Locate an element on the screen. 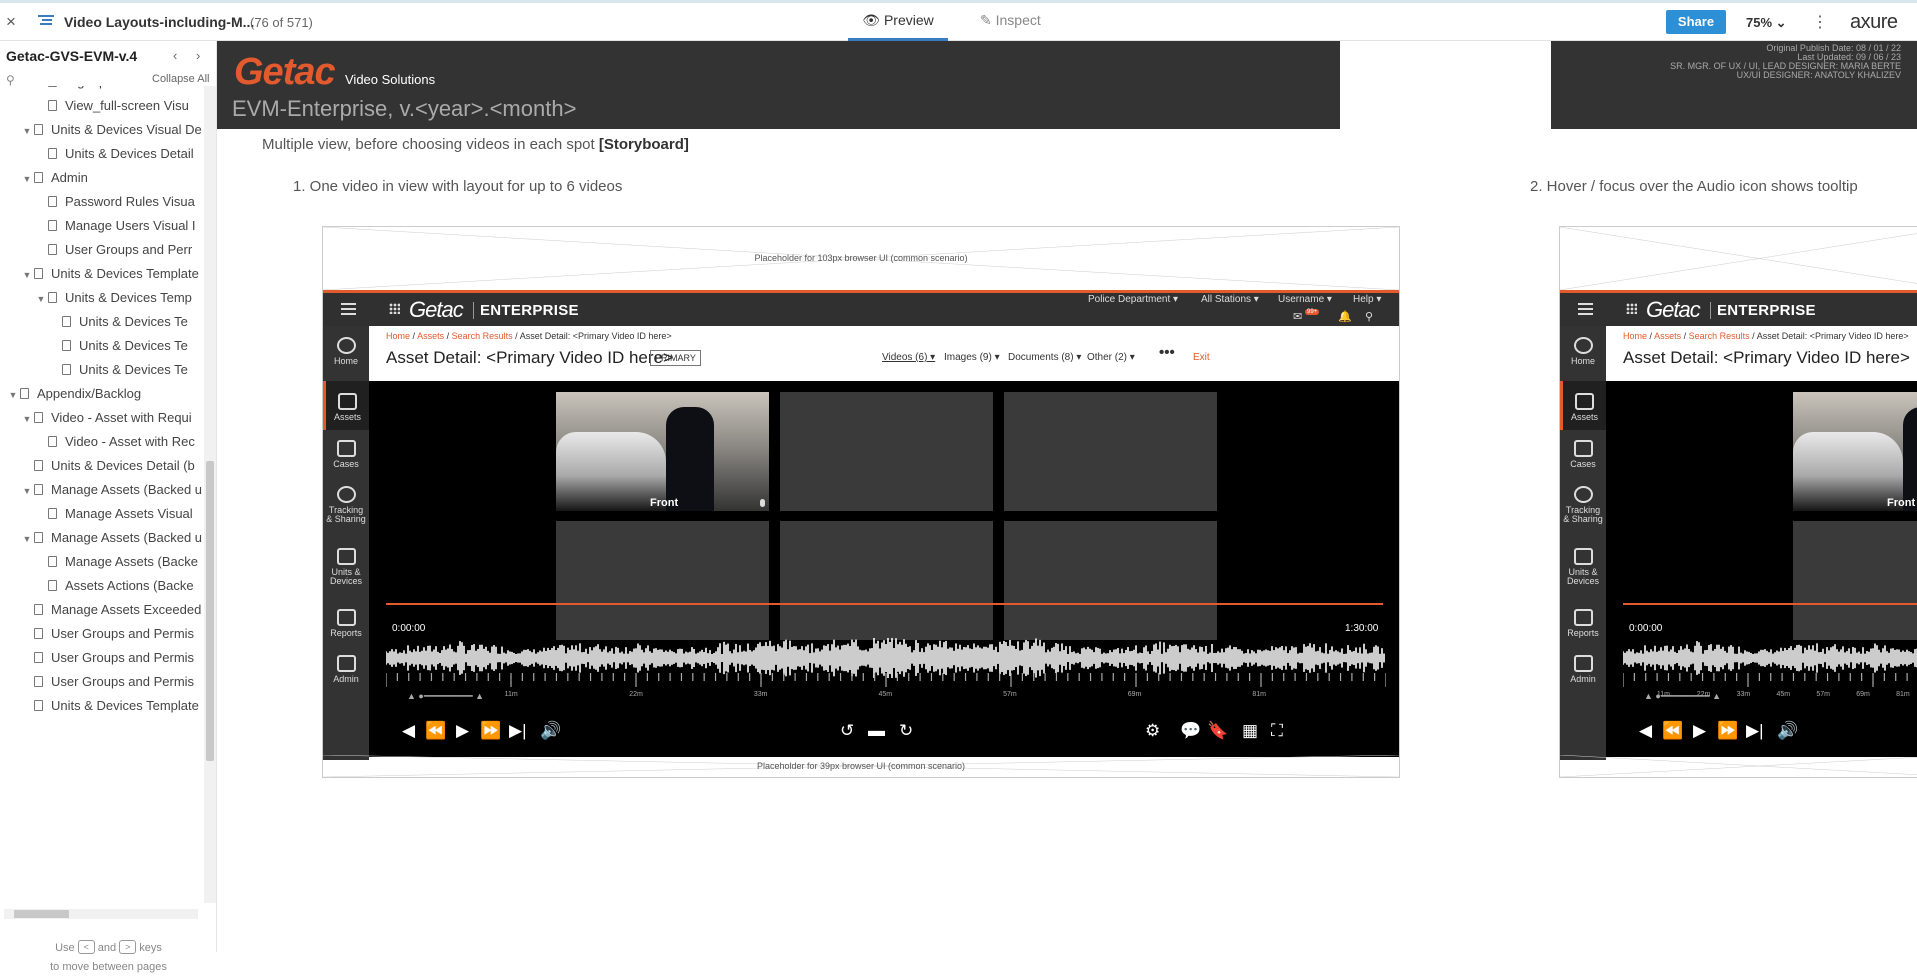  share-button: Share is located at coordinates (1696, 22).